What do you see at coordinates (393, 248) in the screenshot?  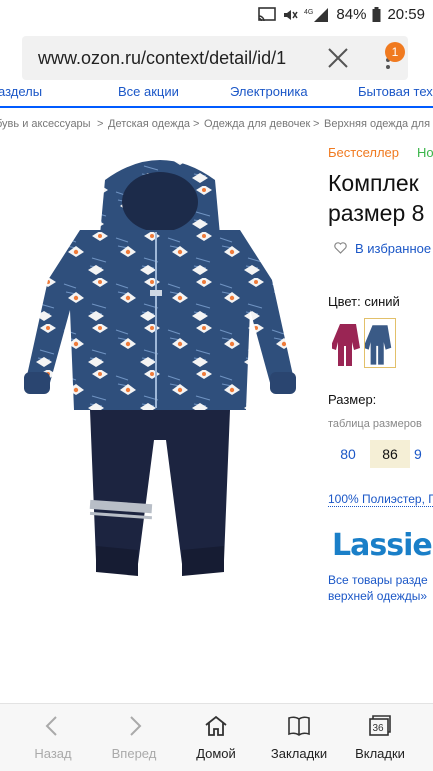 I see `favorites-label: В избранное` at bounding box center [393, 248].